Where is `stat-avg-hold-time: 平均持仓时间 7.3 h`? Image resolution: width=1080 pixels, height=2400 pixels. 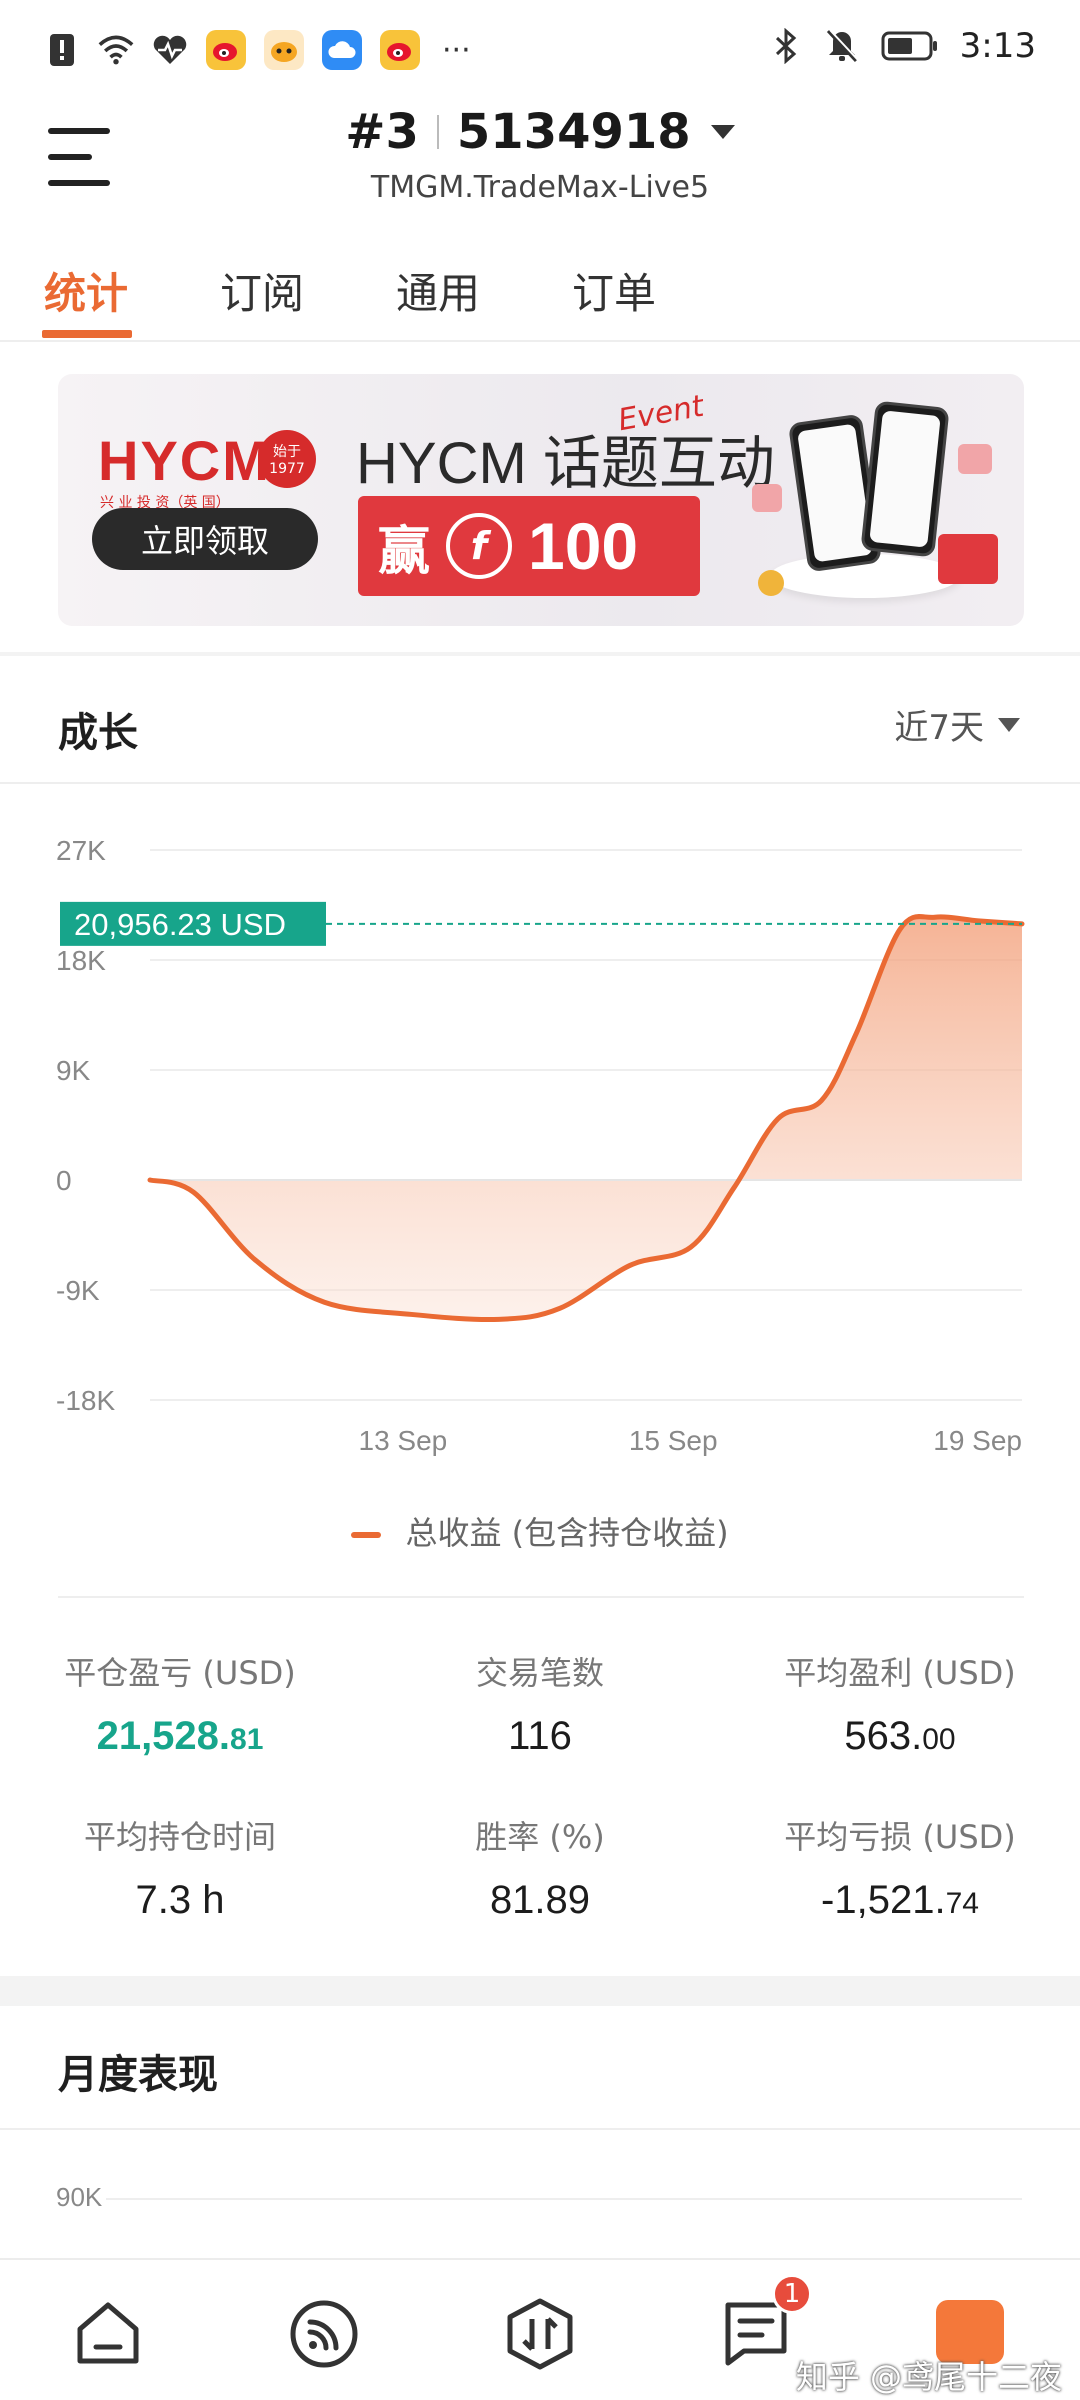 stat-avg-hold-time: 平均持仓时间 7.3 h is located at coordinates (180, 1867).